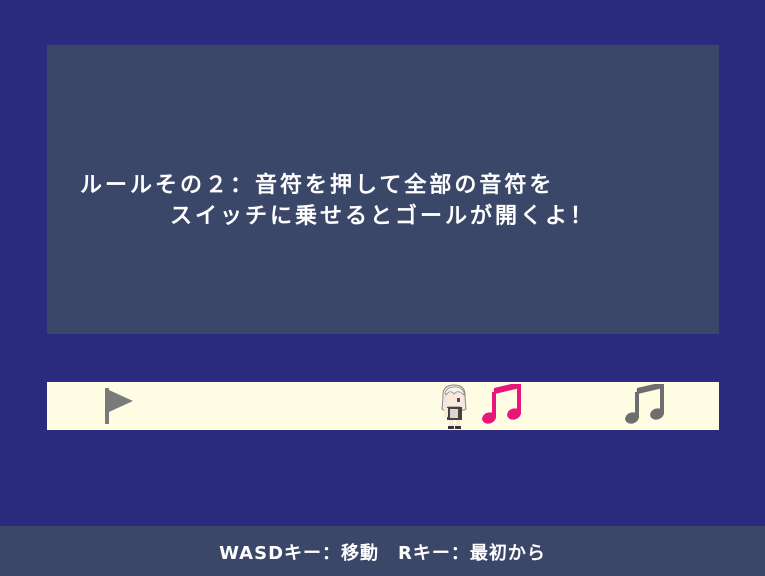 Image resolution: width=765 pixels, height=576 pixels. I want to click on music-note-switch-icon, so click(644, 404).